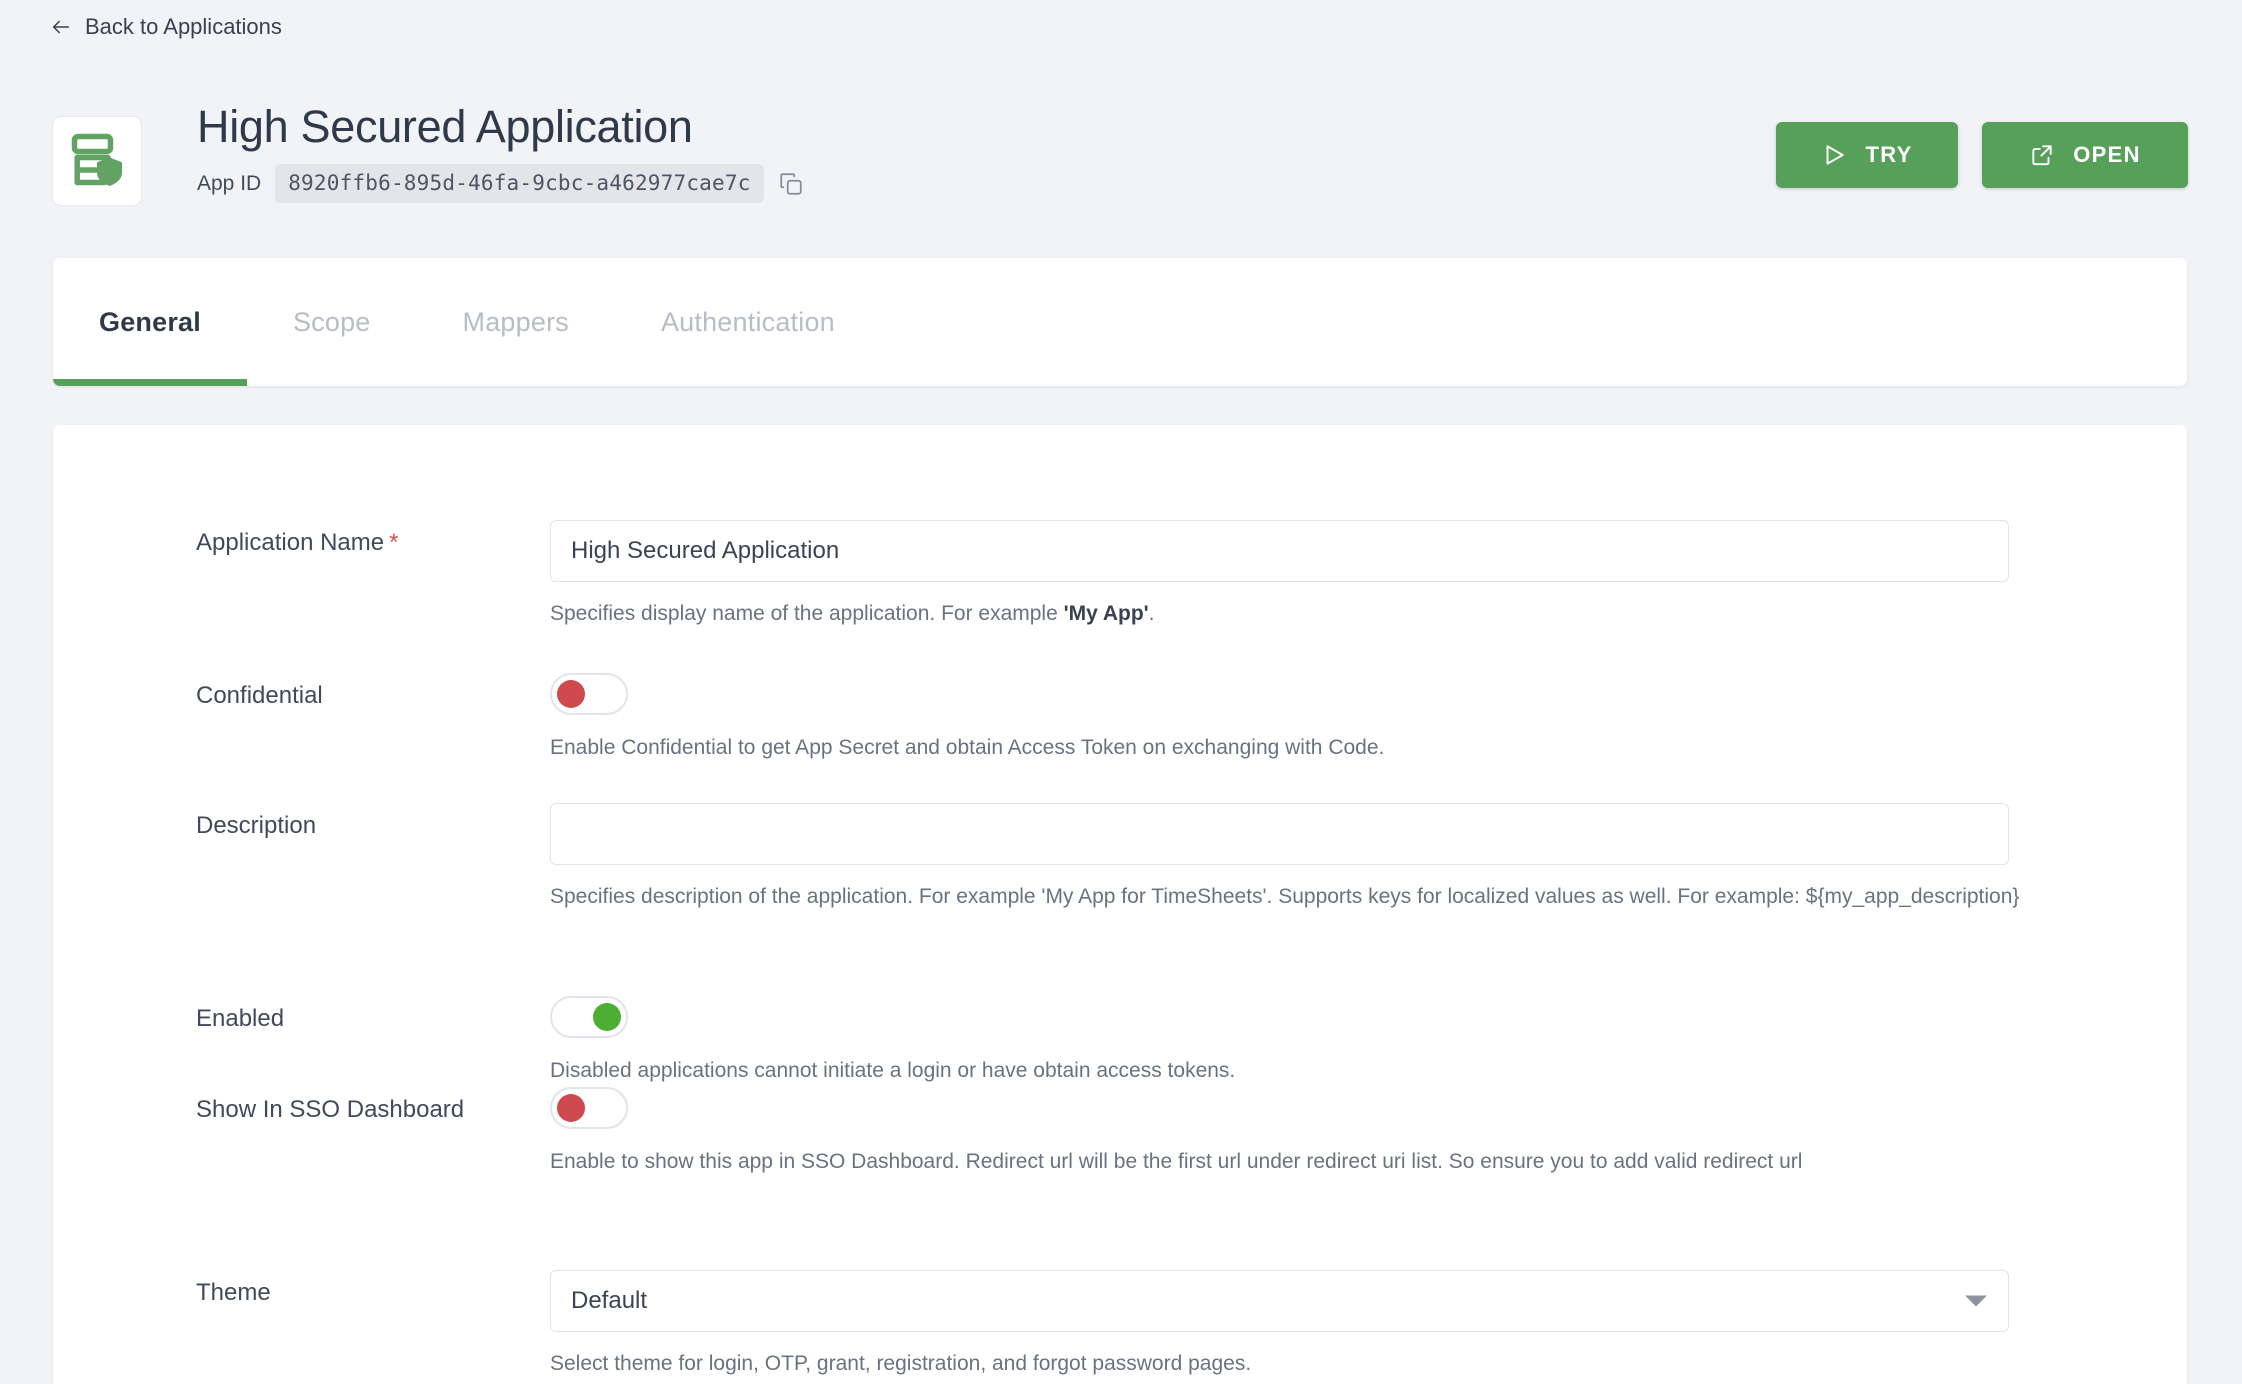 This screenshot has width=2242, height=1384. I want to click on tab-scope-label: Scope, so click(331, 321).